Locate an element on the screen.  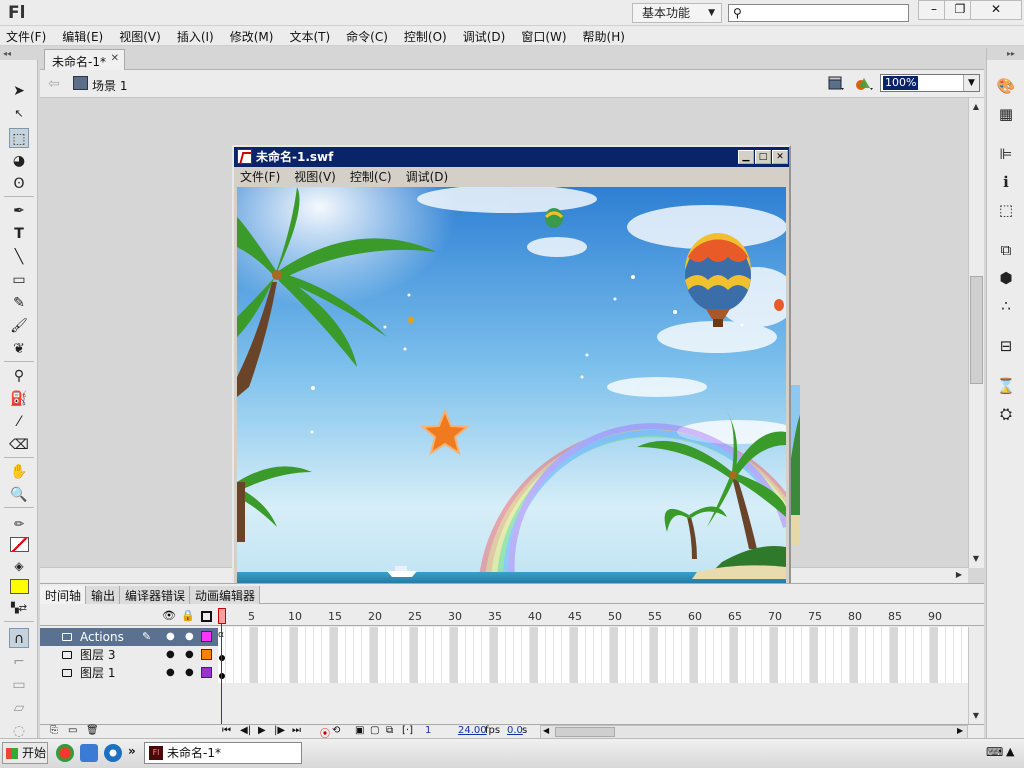
edit-scene-icon is located at coordinates (836, 83).